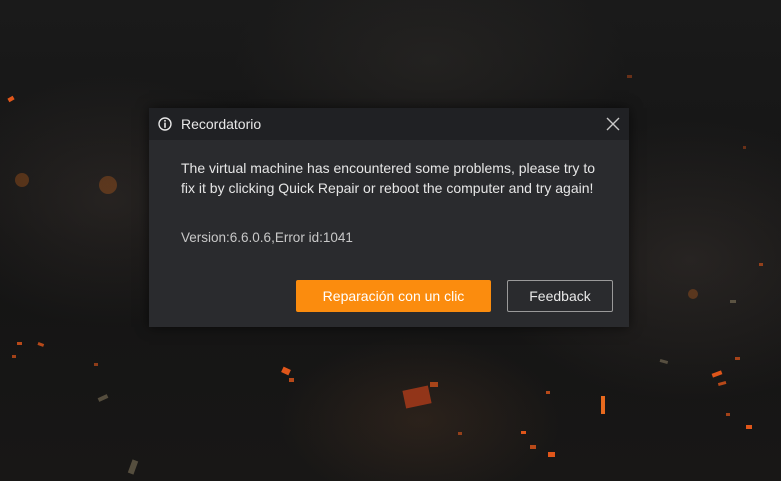 This screenshot has width=781, height=481. What do you see at coordinates (613, 124) in the screenshot?
I see `close-icon` at bounding box center [613, 124].